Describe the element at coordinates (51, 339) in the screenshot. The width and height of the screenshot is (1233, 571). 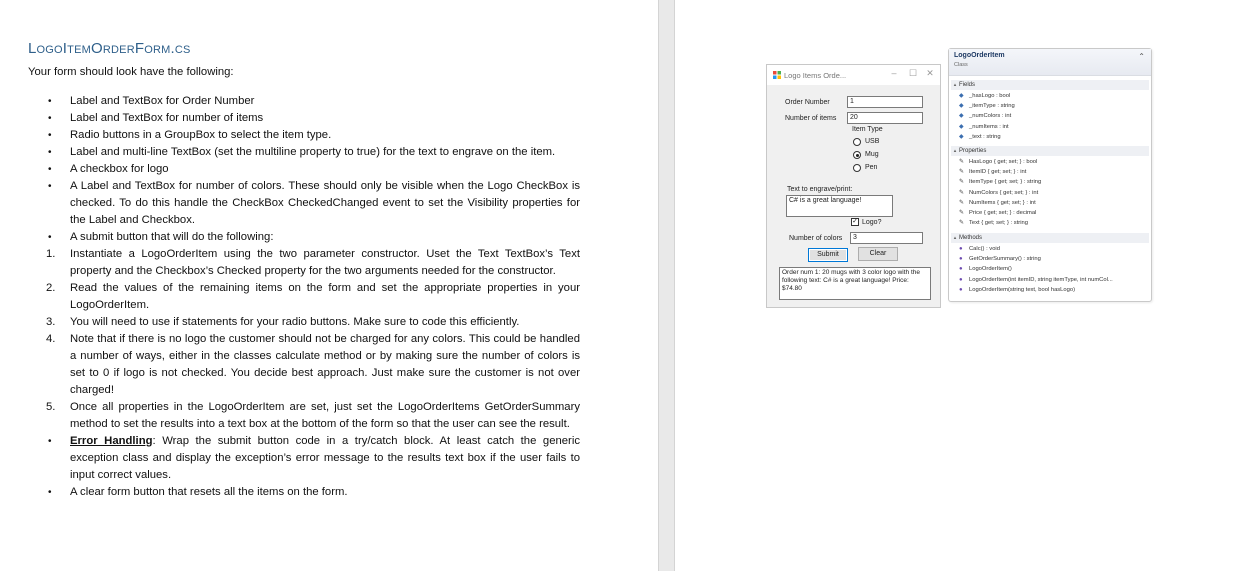
I see `number-marker: 4.` at that location.